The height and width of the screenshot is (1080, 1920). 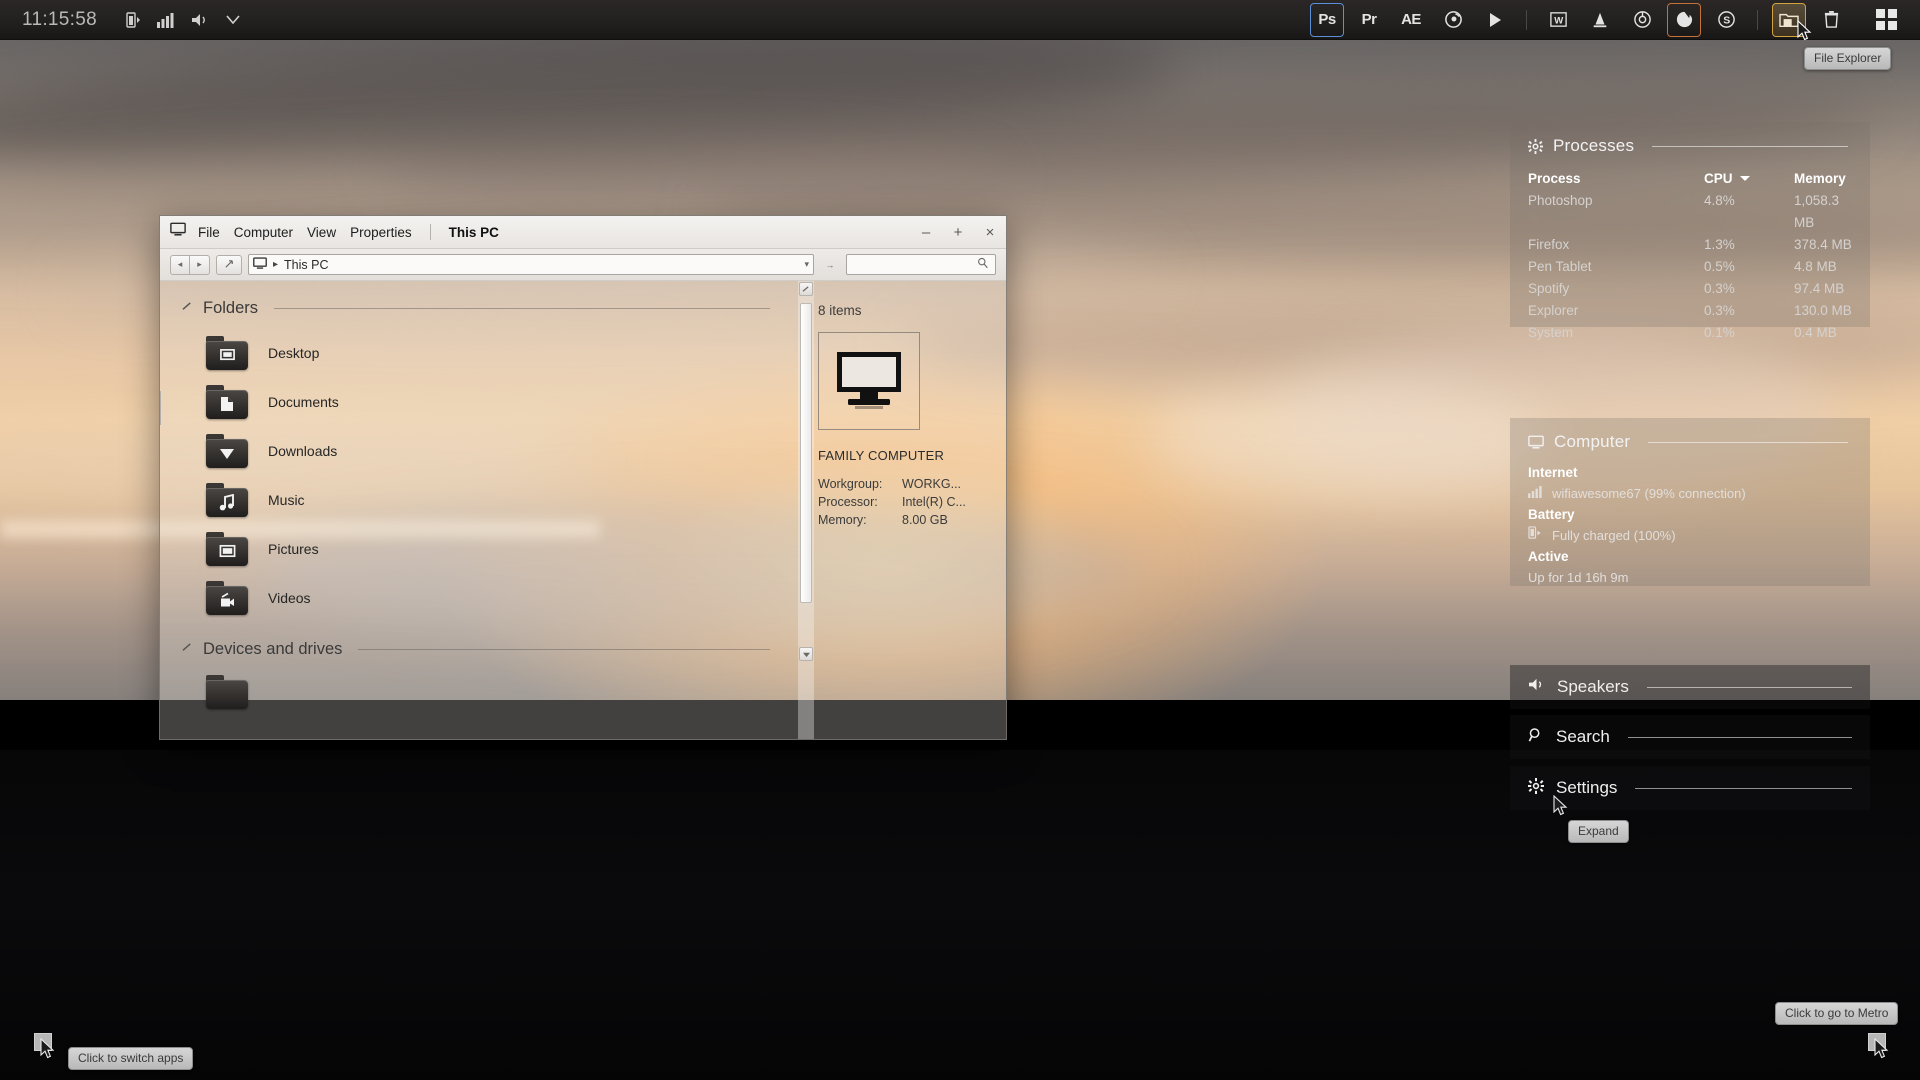 I want to click on list-item-label: Downloads, so click(x=303, y=450).